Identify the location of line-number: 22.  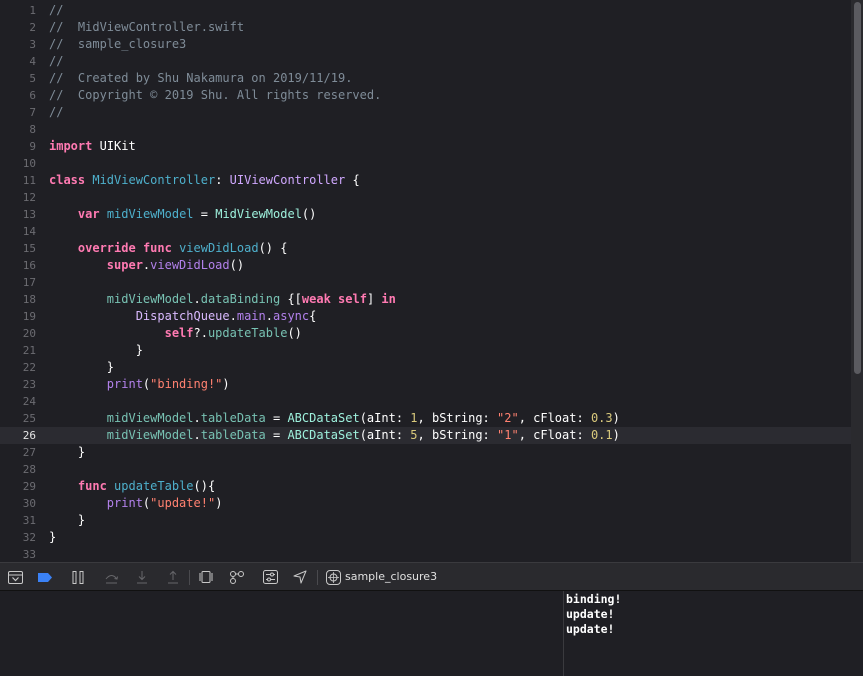
(18, 367).